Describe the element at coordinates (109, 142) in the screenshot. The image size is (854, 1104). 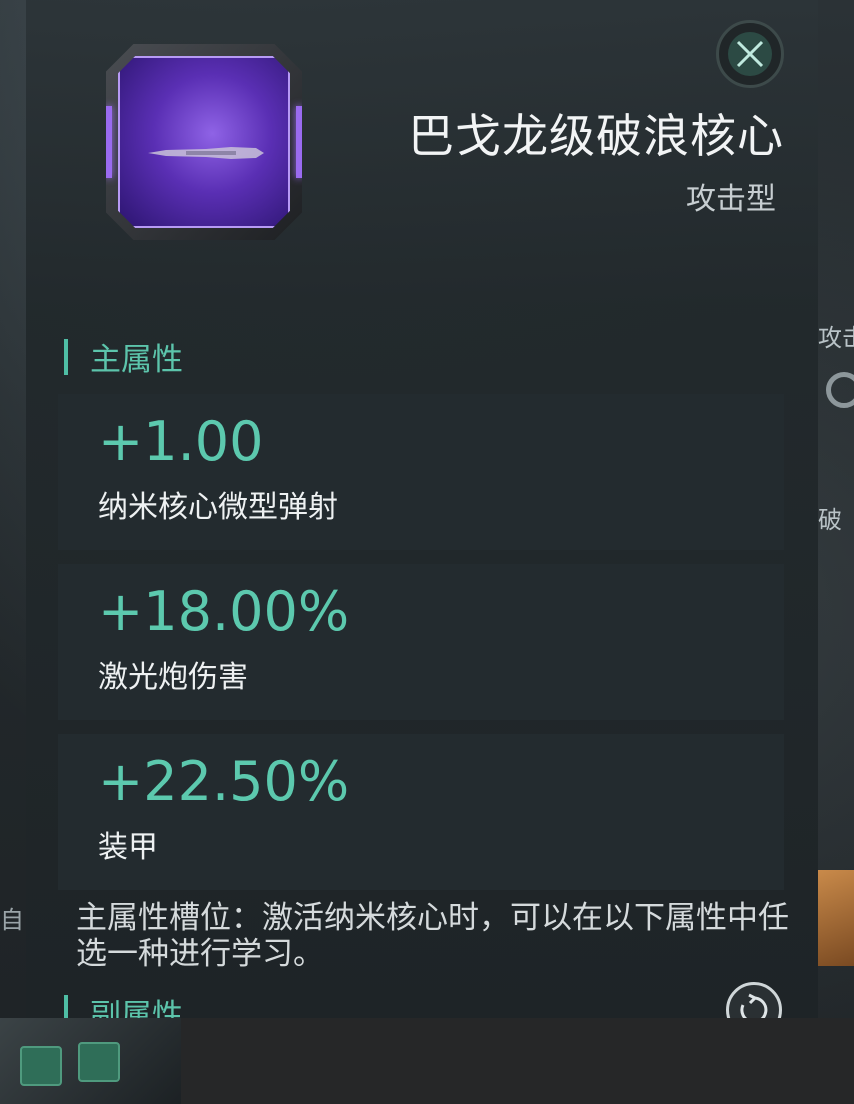
I see `icon-glow-left` at that location.